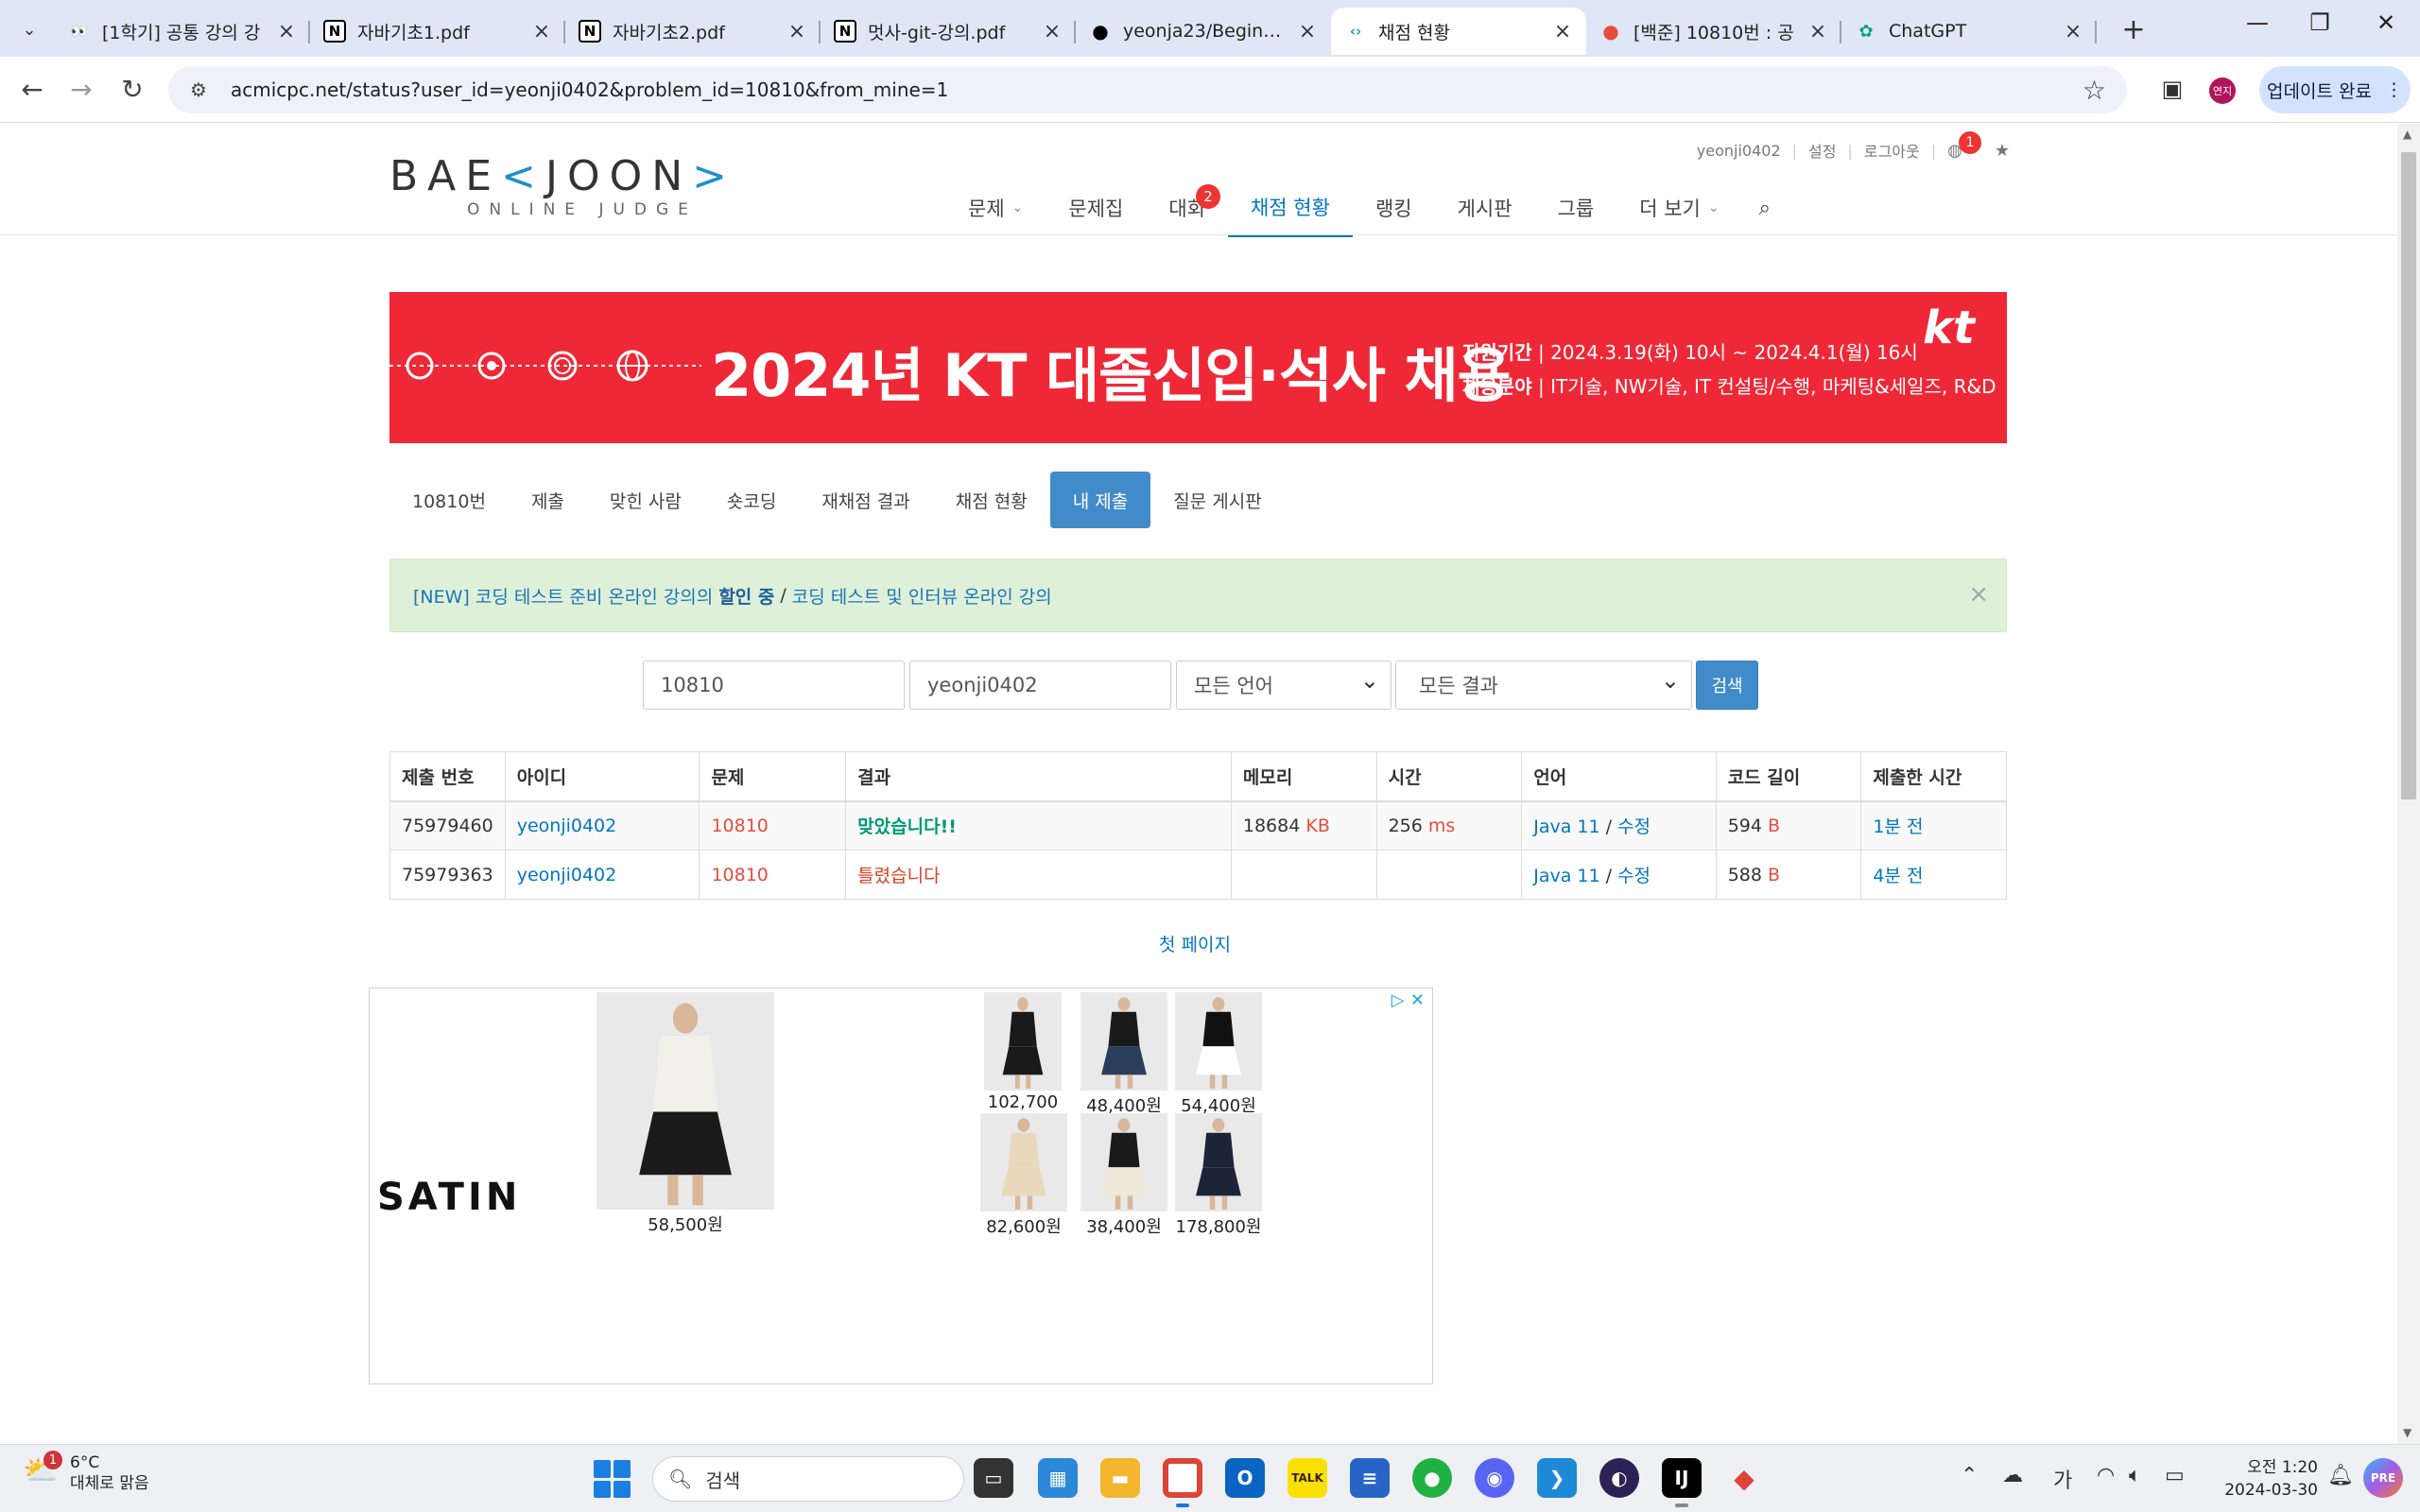 This screenshot has height=1512, width=2420. What do you see at coordinates (1727, 685) in the screenshot?
I see `search-button: 검색` at bounding box center [1727, 685].